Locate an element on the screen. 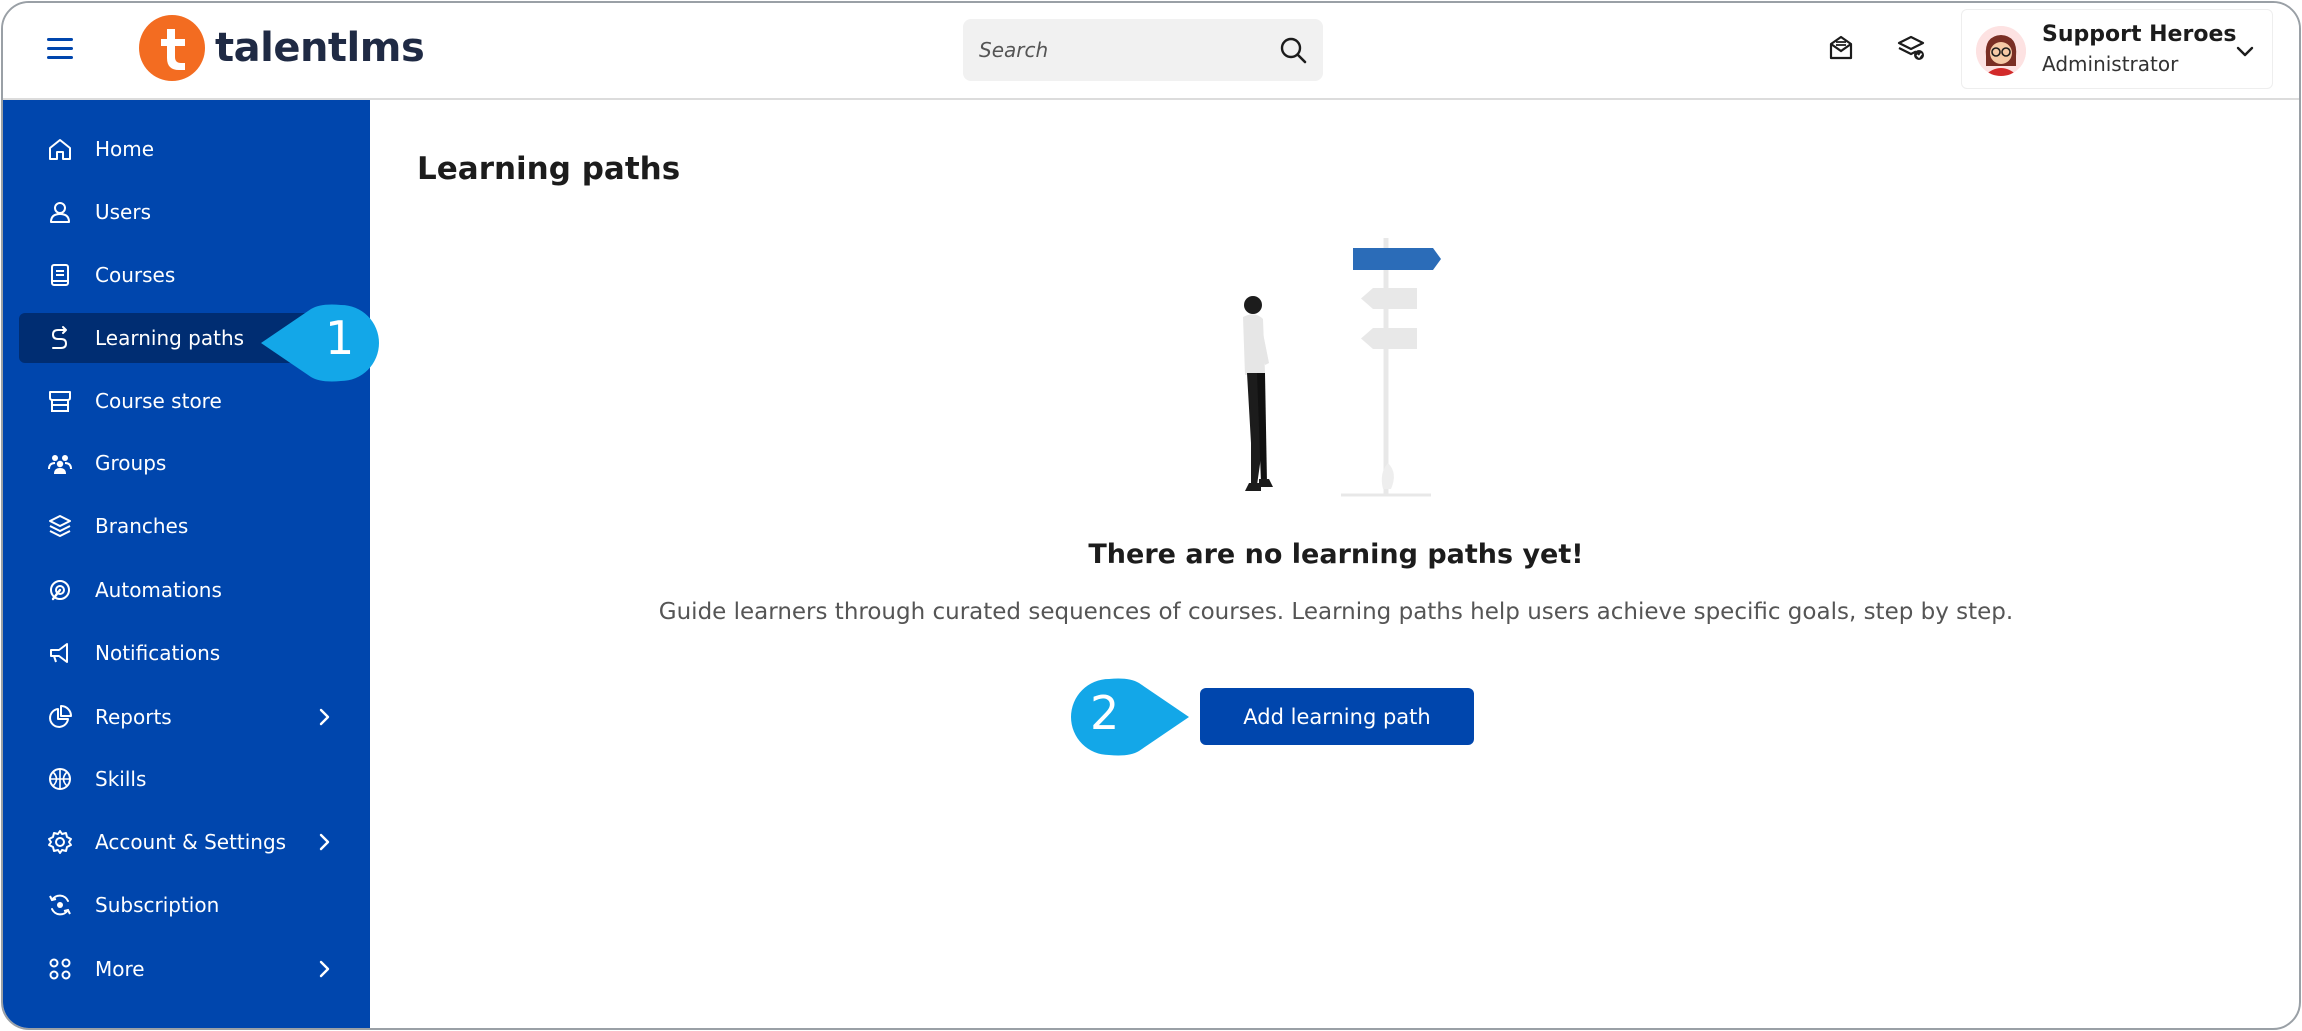  logo-text: talentlms is located at coordinates (320, 48).